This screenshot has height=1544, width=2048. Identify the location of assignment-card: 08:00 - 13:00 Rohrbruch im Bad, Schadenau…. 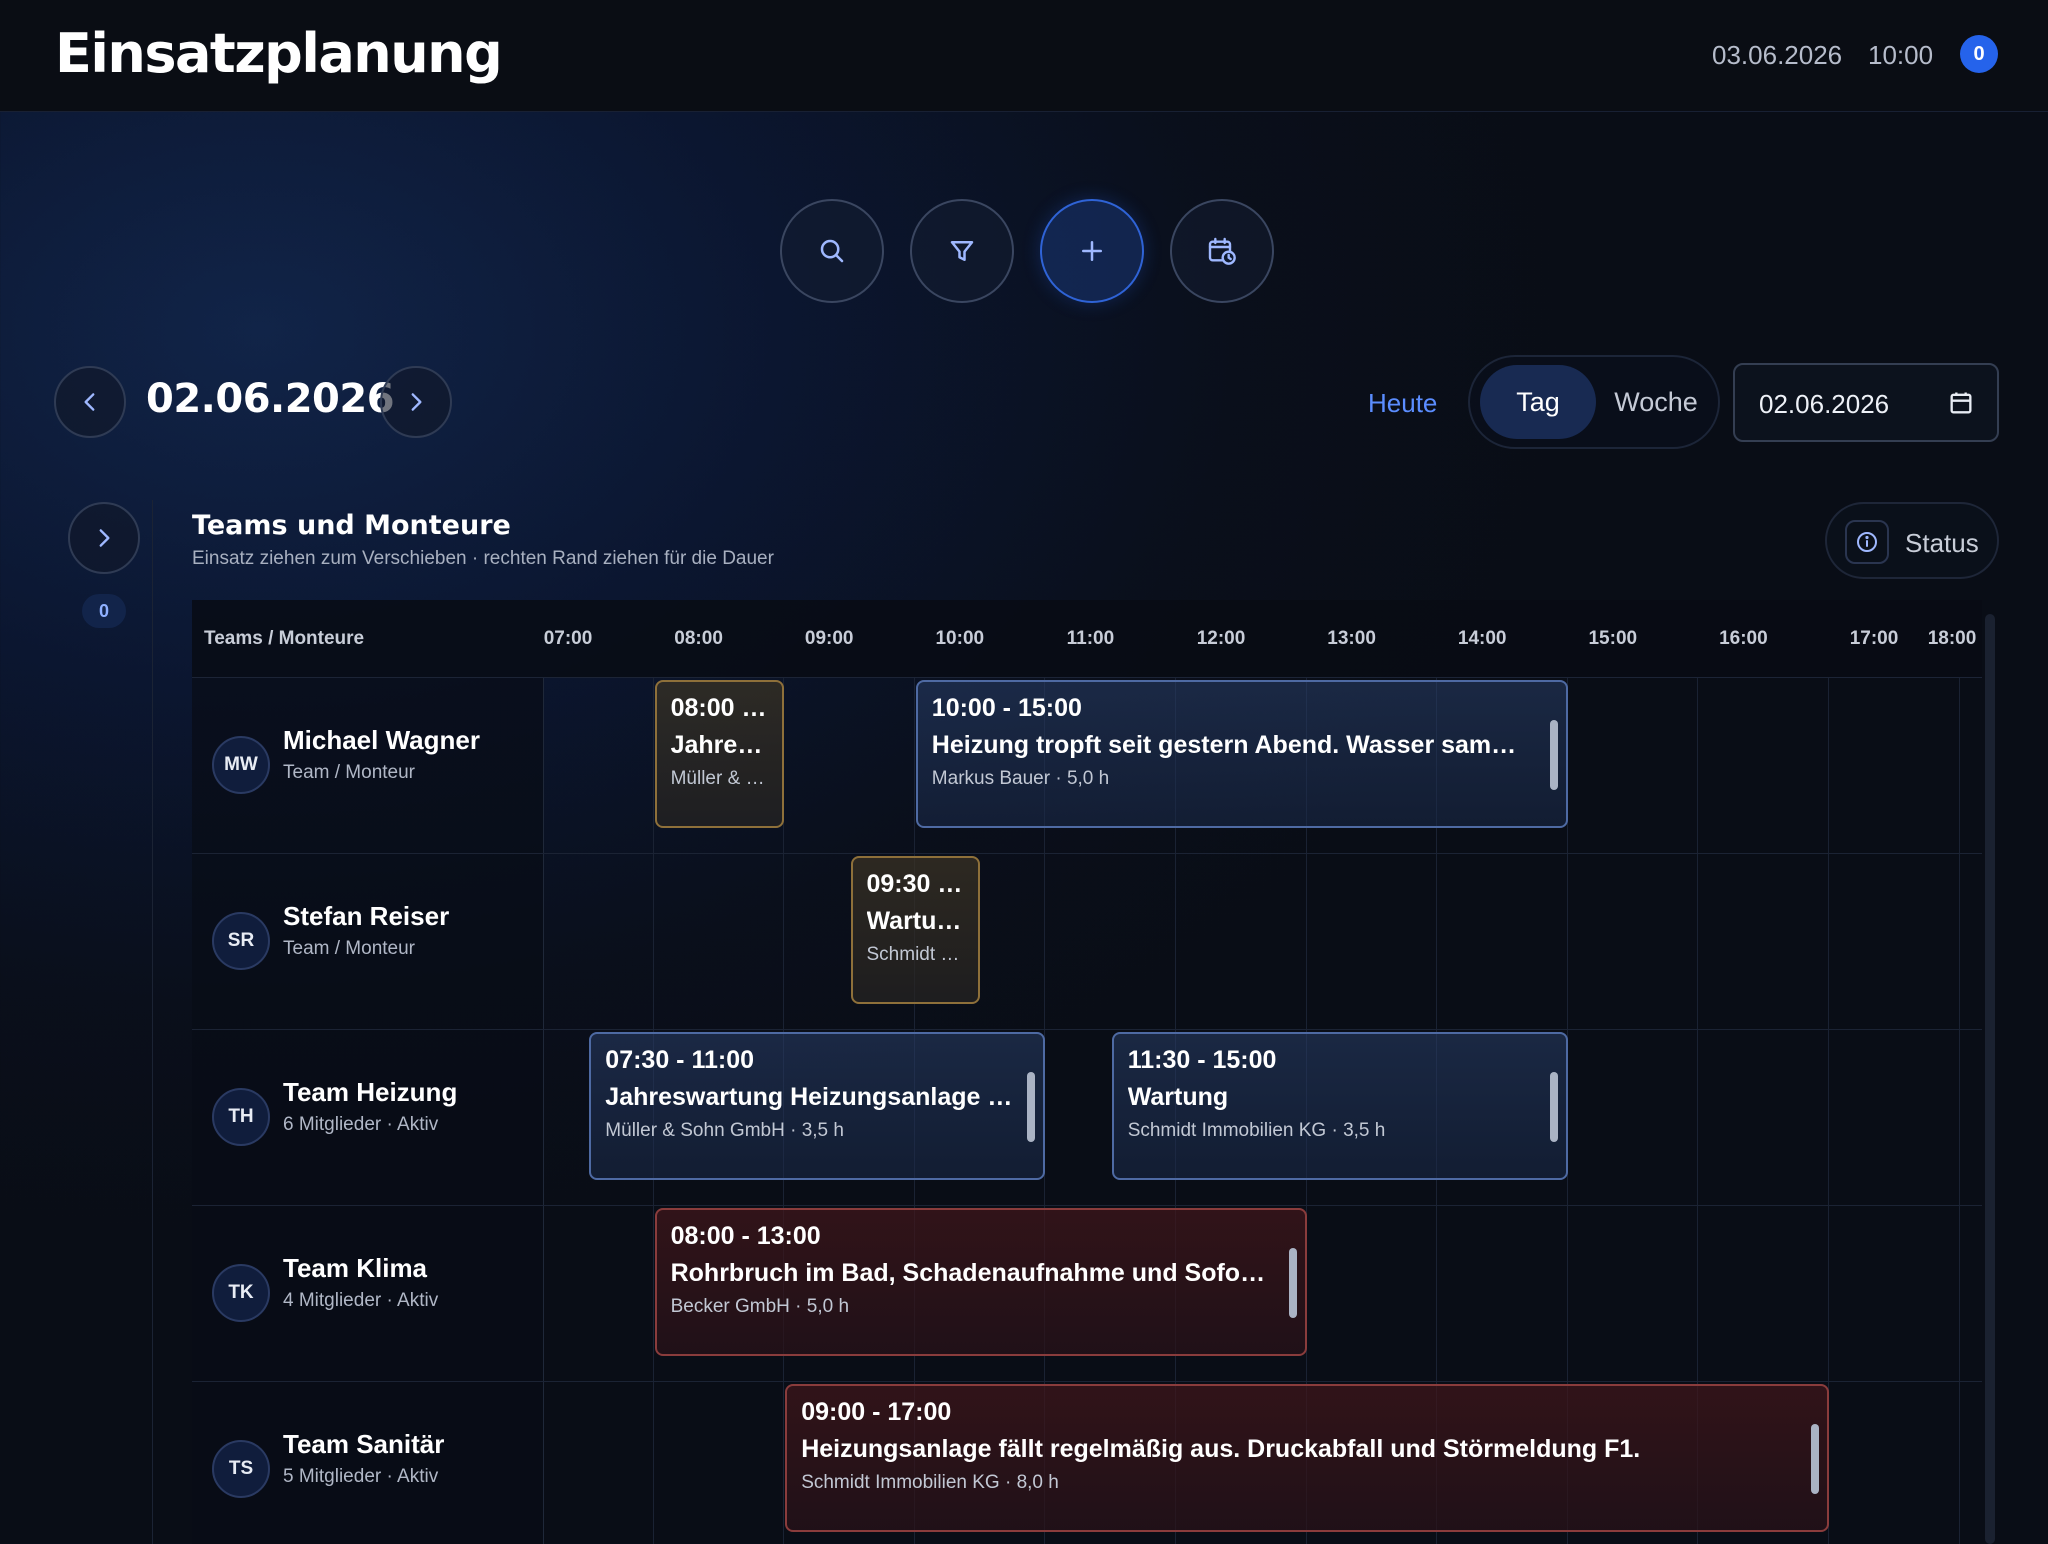
(980, 1282).